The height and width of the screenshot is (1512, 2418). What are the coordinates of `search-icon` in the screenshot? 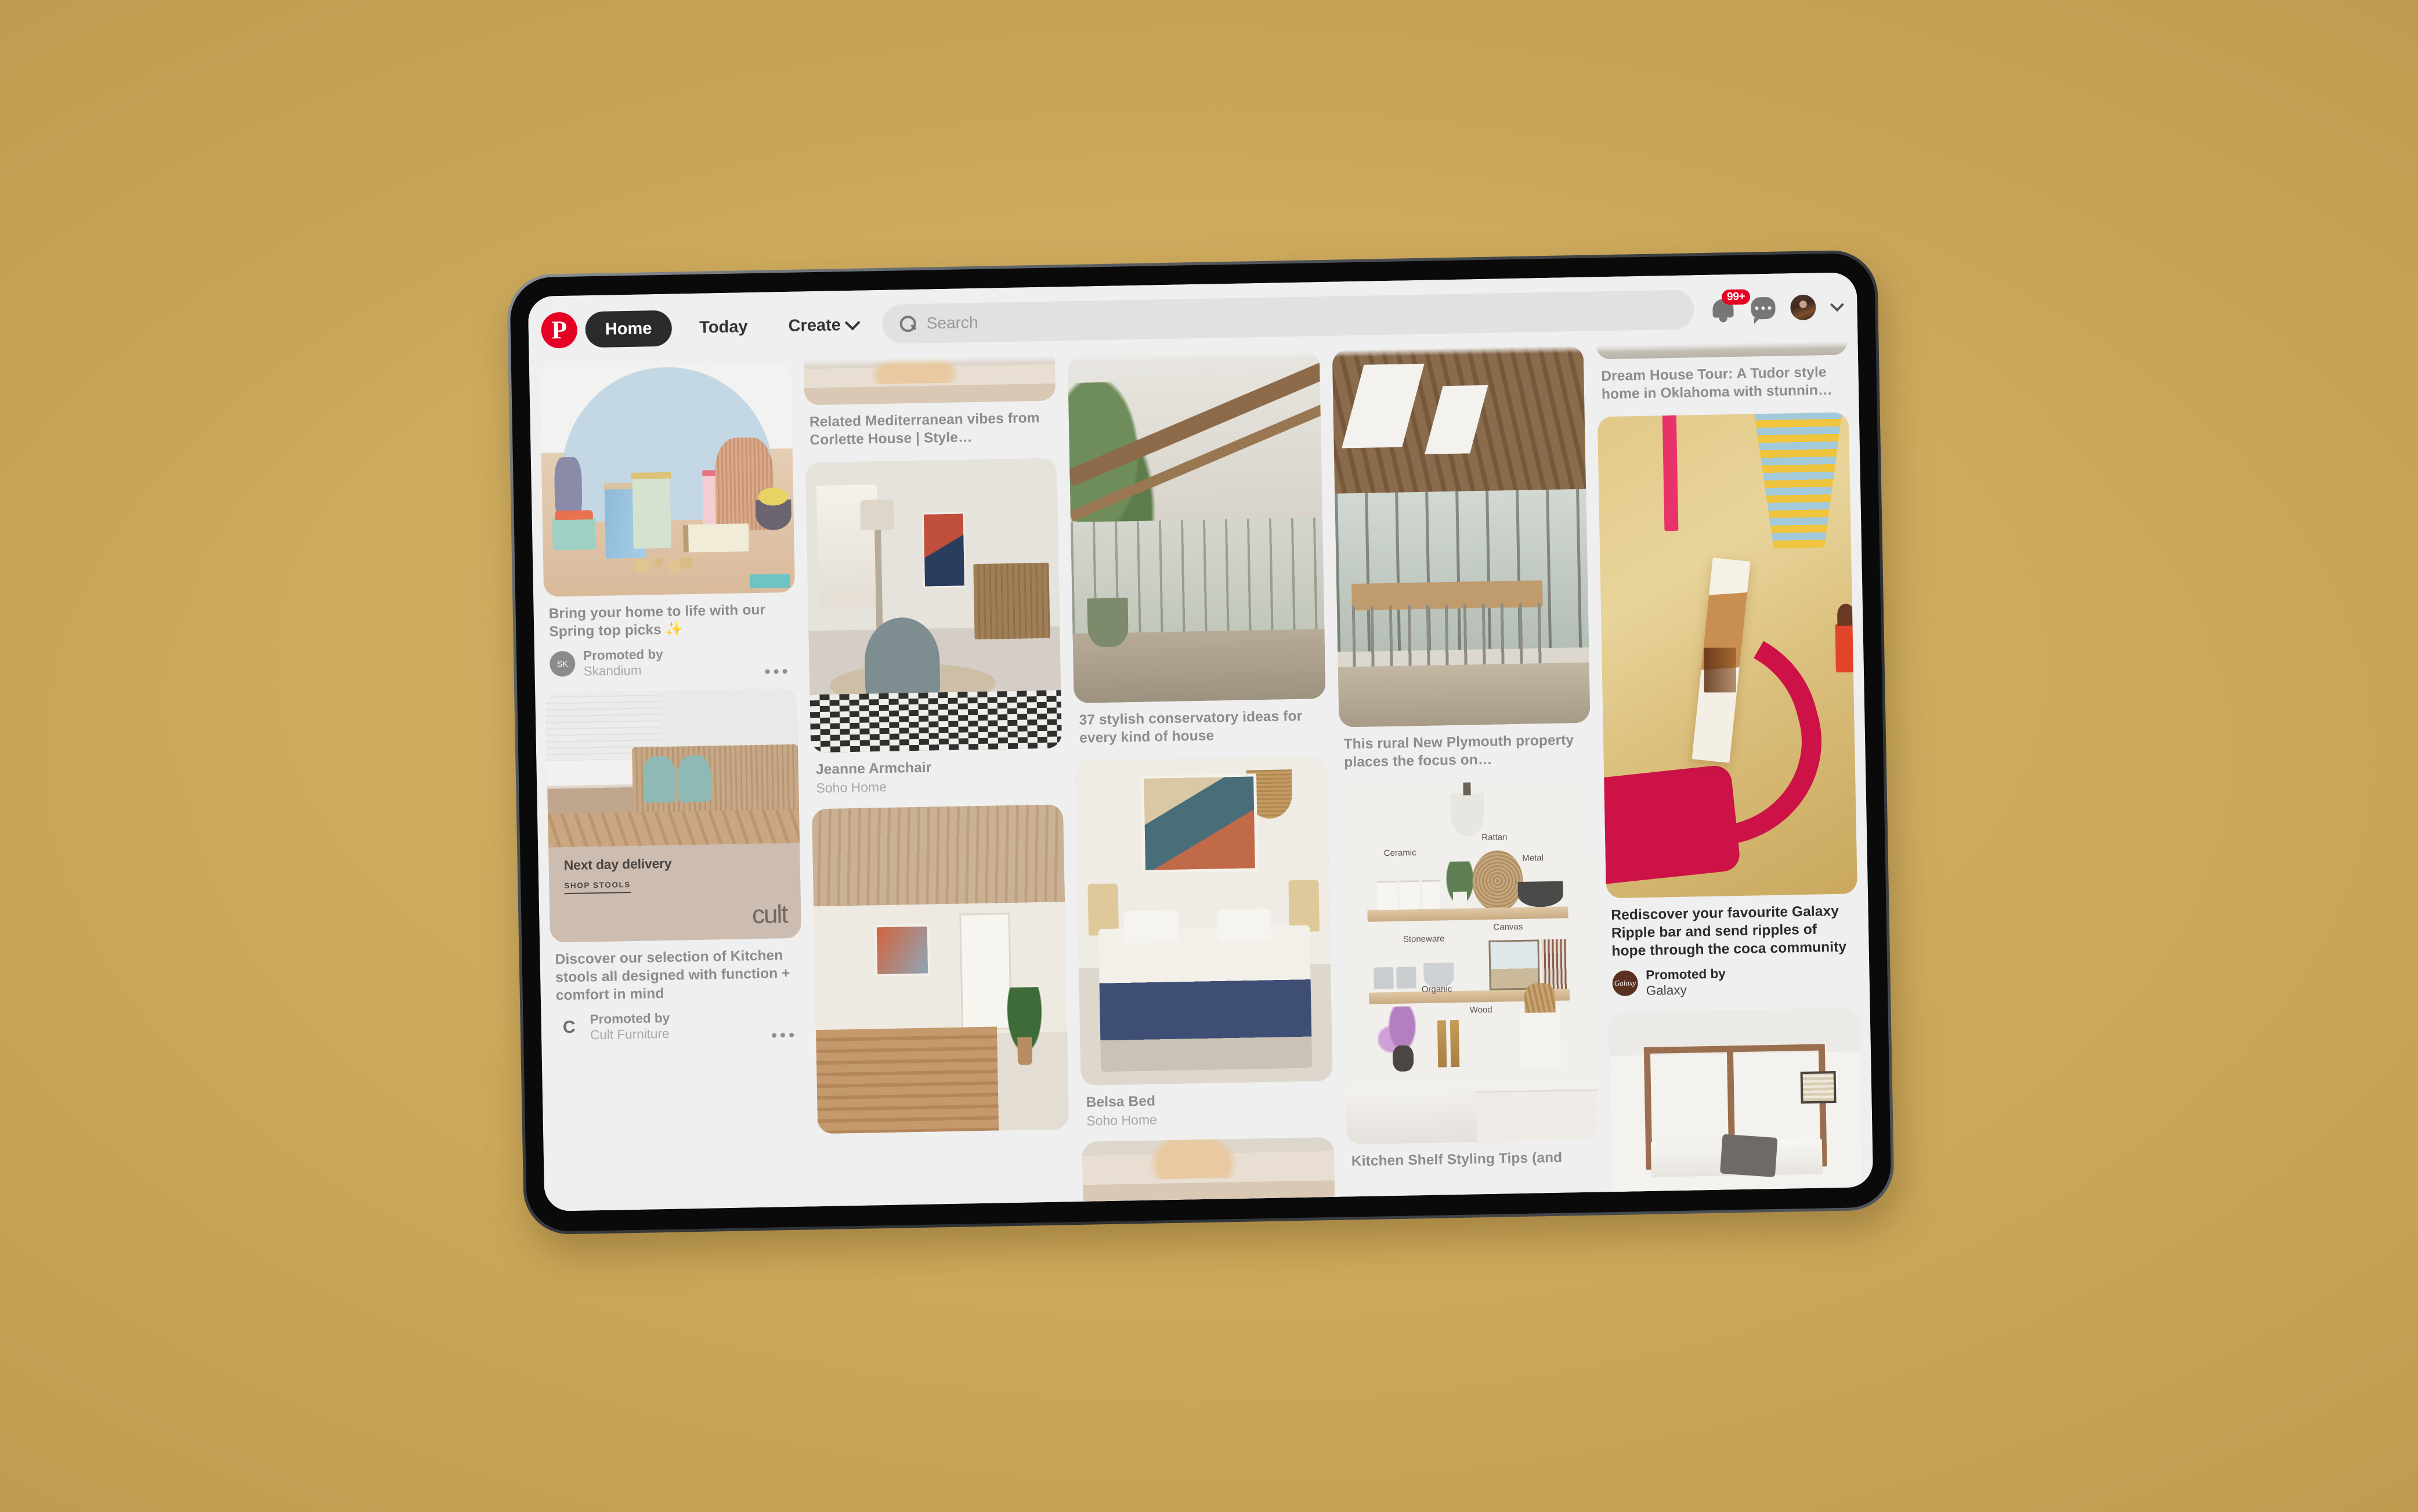 It's located at (908, 324).